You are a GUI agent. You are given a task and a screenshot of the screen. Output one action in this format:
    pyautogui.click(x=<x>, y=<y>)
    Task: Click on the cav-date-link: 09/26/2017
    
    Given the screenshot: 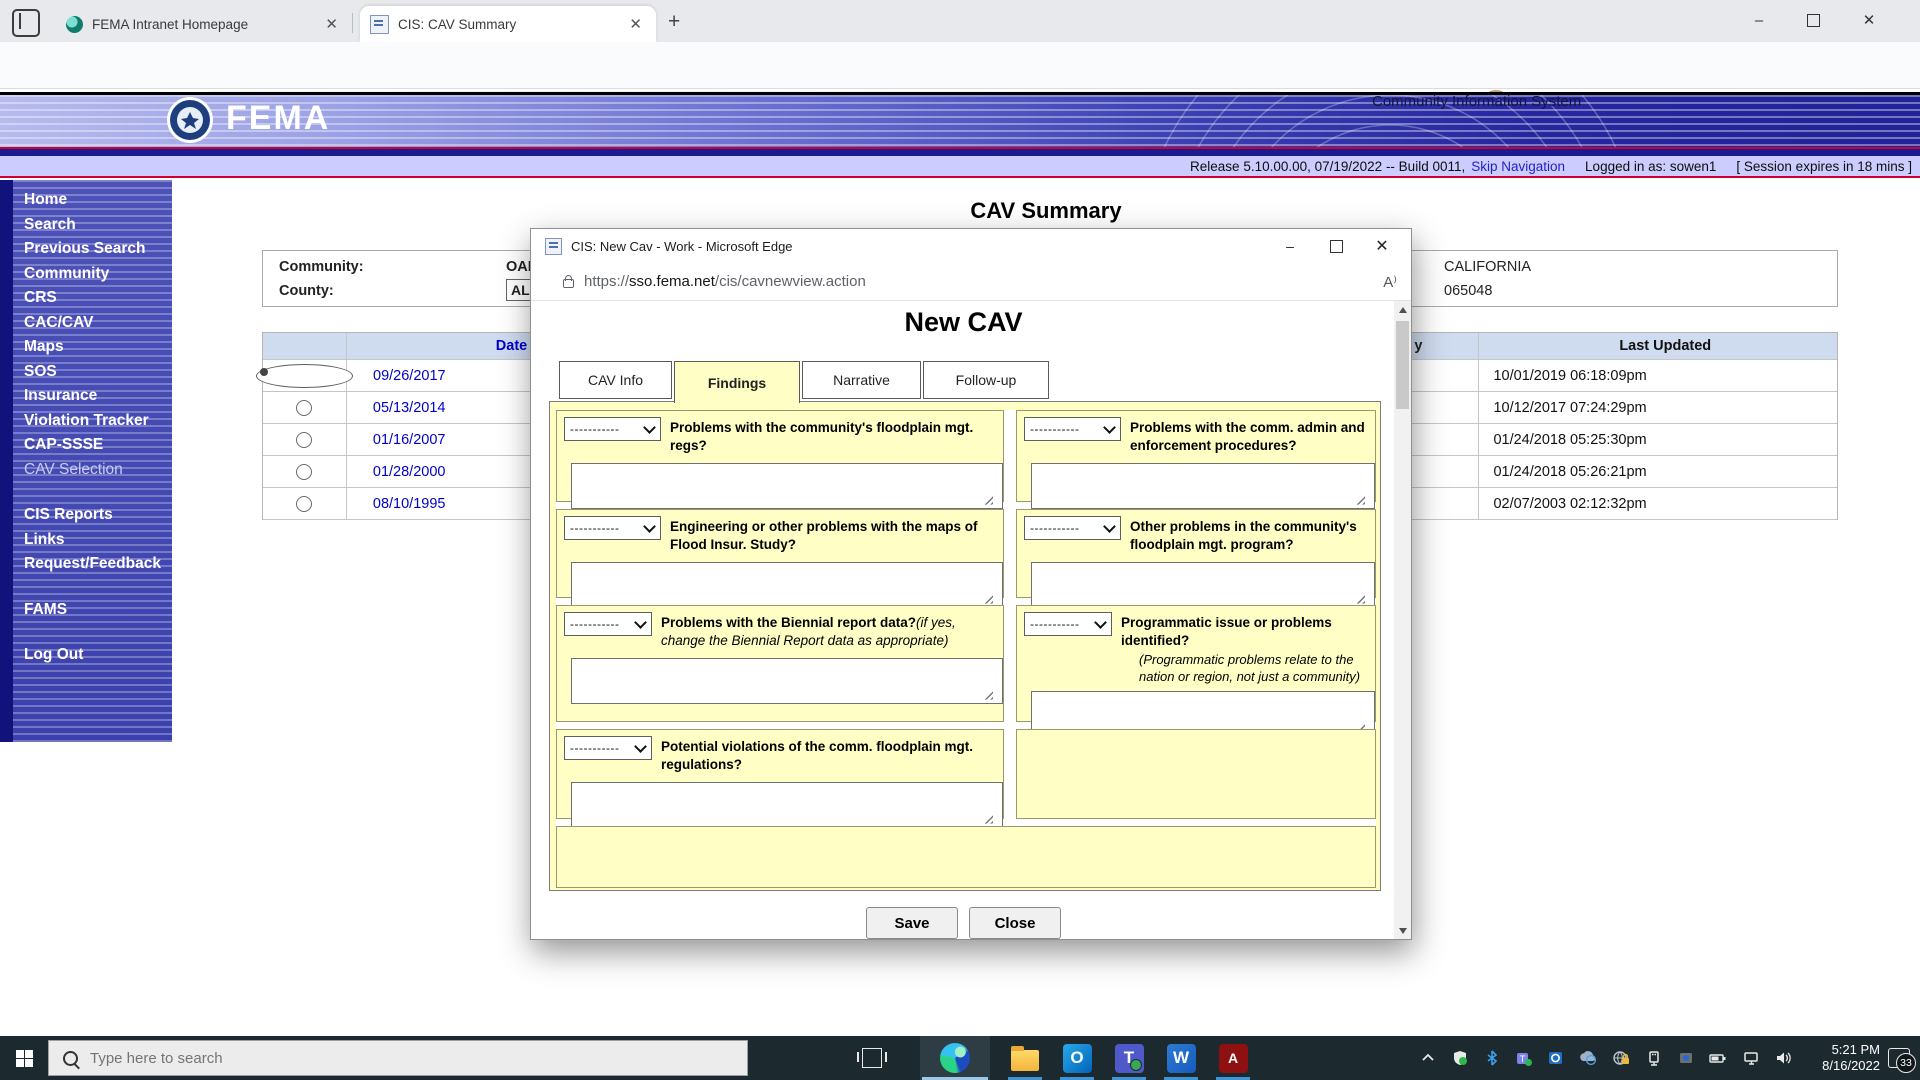 What is the action you would take?
    pyautogui.click(x=409, y=376)
    